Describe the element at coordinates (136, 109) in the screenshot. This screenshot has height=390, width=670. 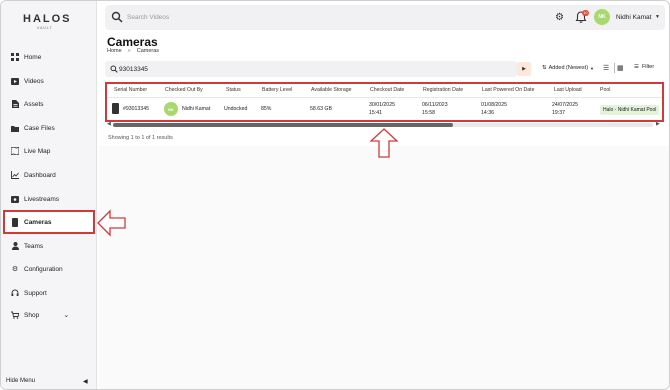
I see `cell-serial: #93013345` at that location.